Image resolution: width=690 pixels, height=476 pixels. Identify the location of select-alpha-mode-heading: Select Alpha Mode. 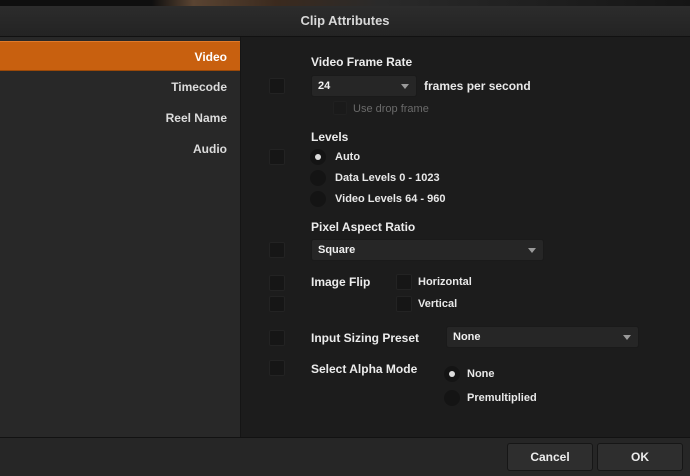
(364, 369).